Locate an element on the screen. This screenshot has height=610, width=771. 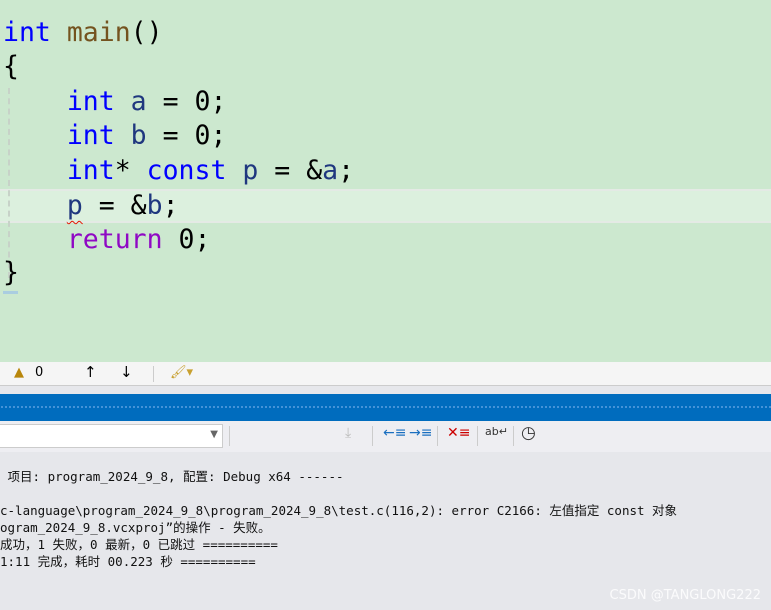
word-wrap-icon: ab↵ is located at coordinates (496, 431).